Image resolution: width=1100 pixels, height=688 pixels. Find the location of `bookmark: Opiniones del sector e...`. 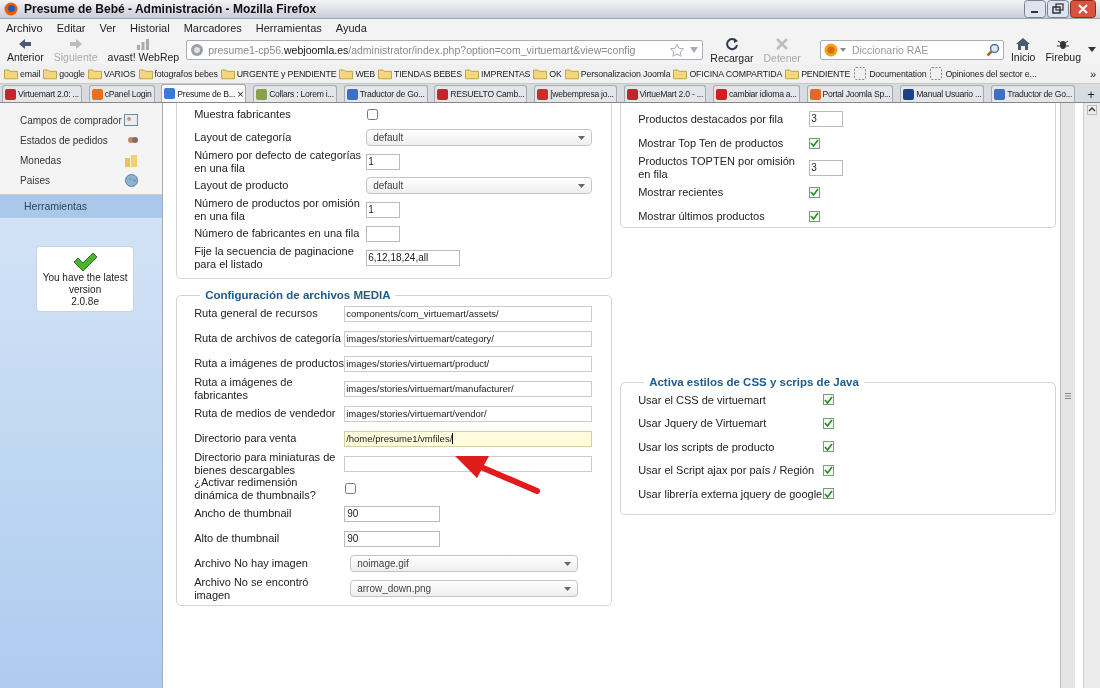

bookmark: Opiniones del sector e... is located at coordinates (983, 73).